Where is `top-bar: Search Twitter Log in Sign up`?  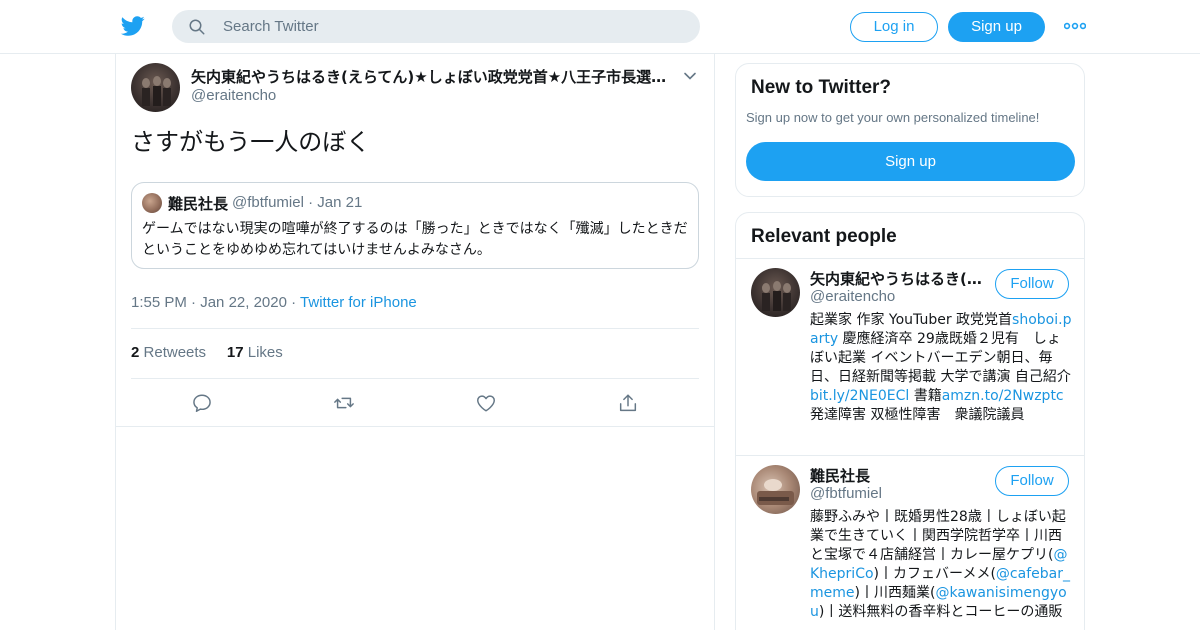 top-bar: Search Twitter Log in Sign up is located at coordinates (600, 27).